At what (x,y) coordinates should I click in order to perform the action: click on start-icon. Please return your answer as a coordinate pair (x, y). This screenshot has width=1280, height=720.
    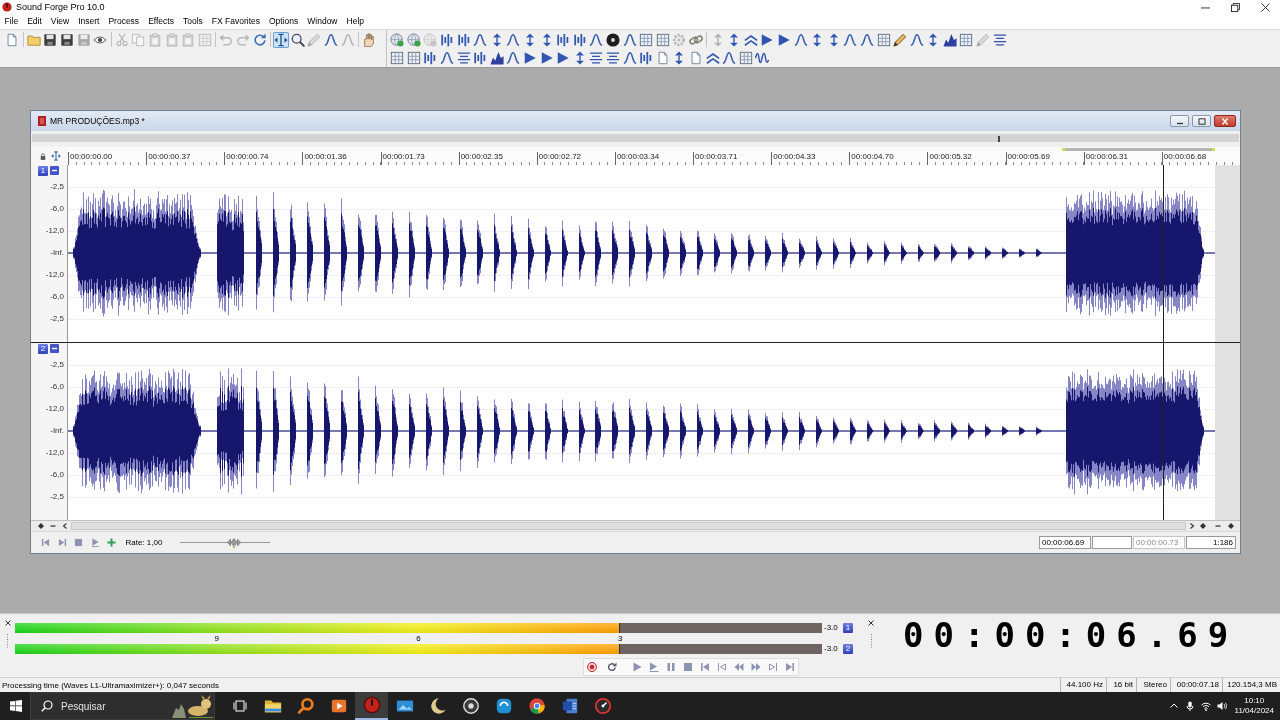
    Looking at the image, I should click on (16, 706).